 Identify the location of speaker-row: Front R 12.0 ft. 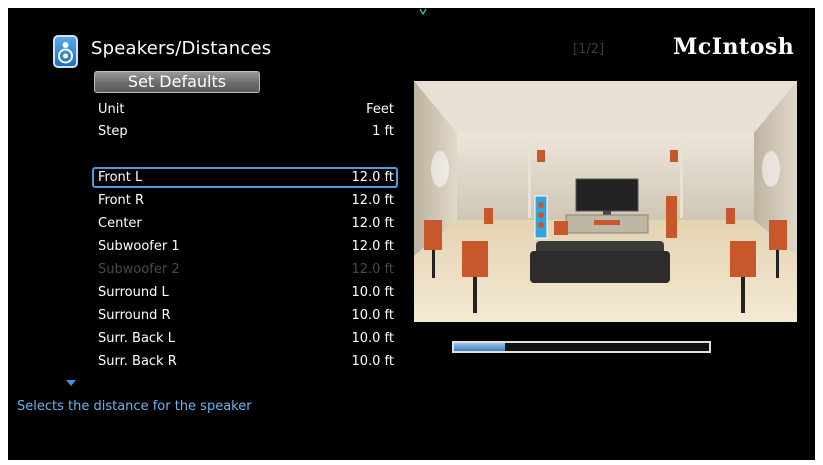
(245, 200).